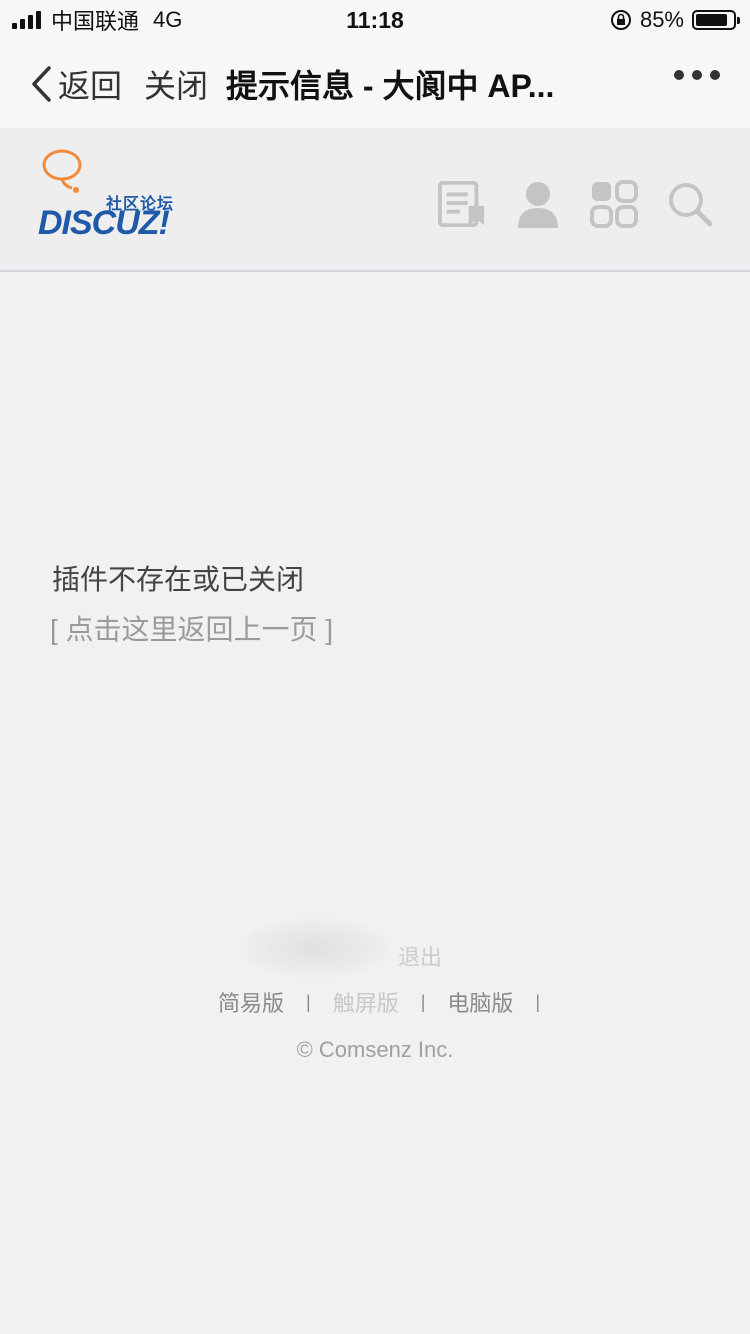 The image size is (750, 1334). Describe the element at coordinates (690, 204) in the screenshot. I see `search-icon` at that location.